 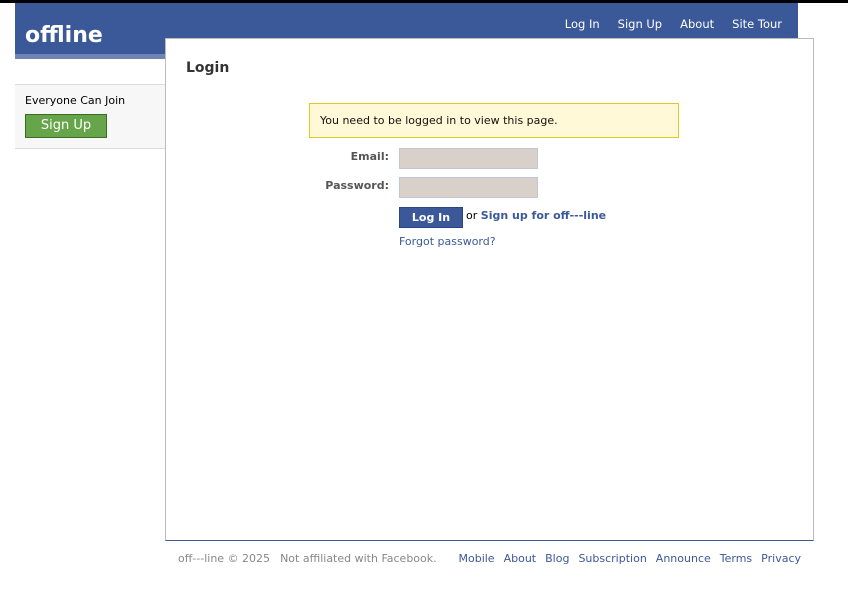 I want to click on page-title: Login, so click(x=208, y=68).